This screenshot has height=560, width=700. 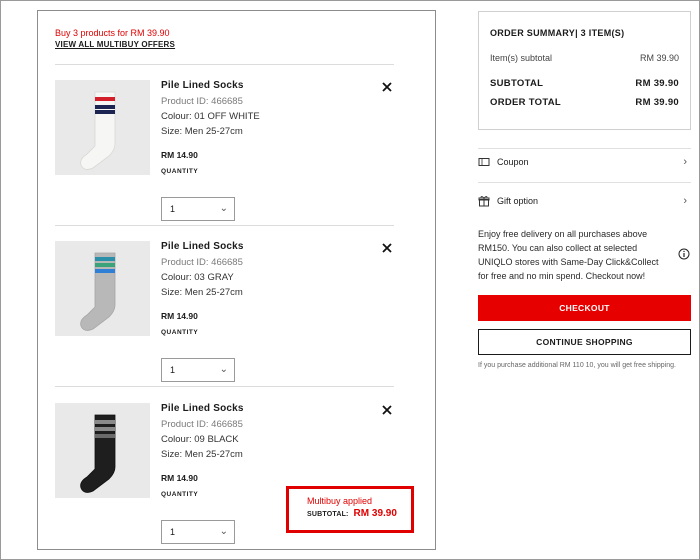 I want to click on item-colour: Colour: 09 BLACK, so click(x=200, y=439).